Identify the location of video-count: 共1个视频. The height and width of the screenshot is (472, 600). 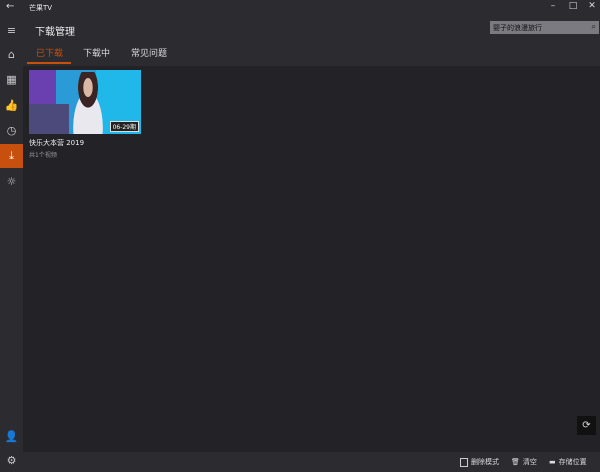
(43, 155).